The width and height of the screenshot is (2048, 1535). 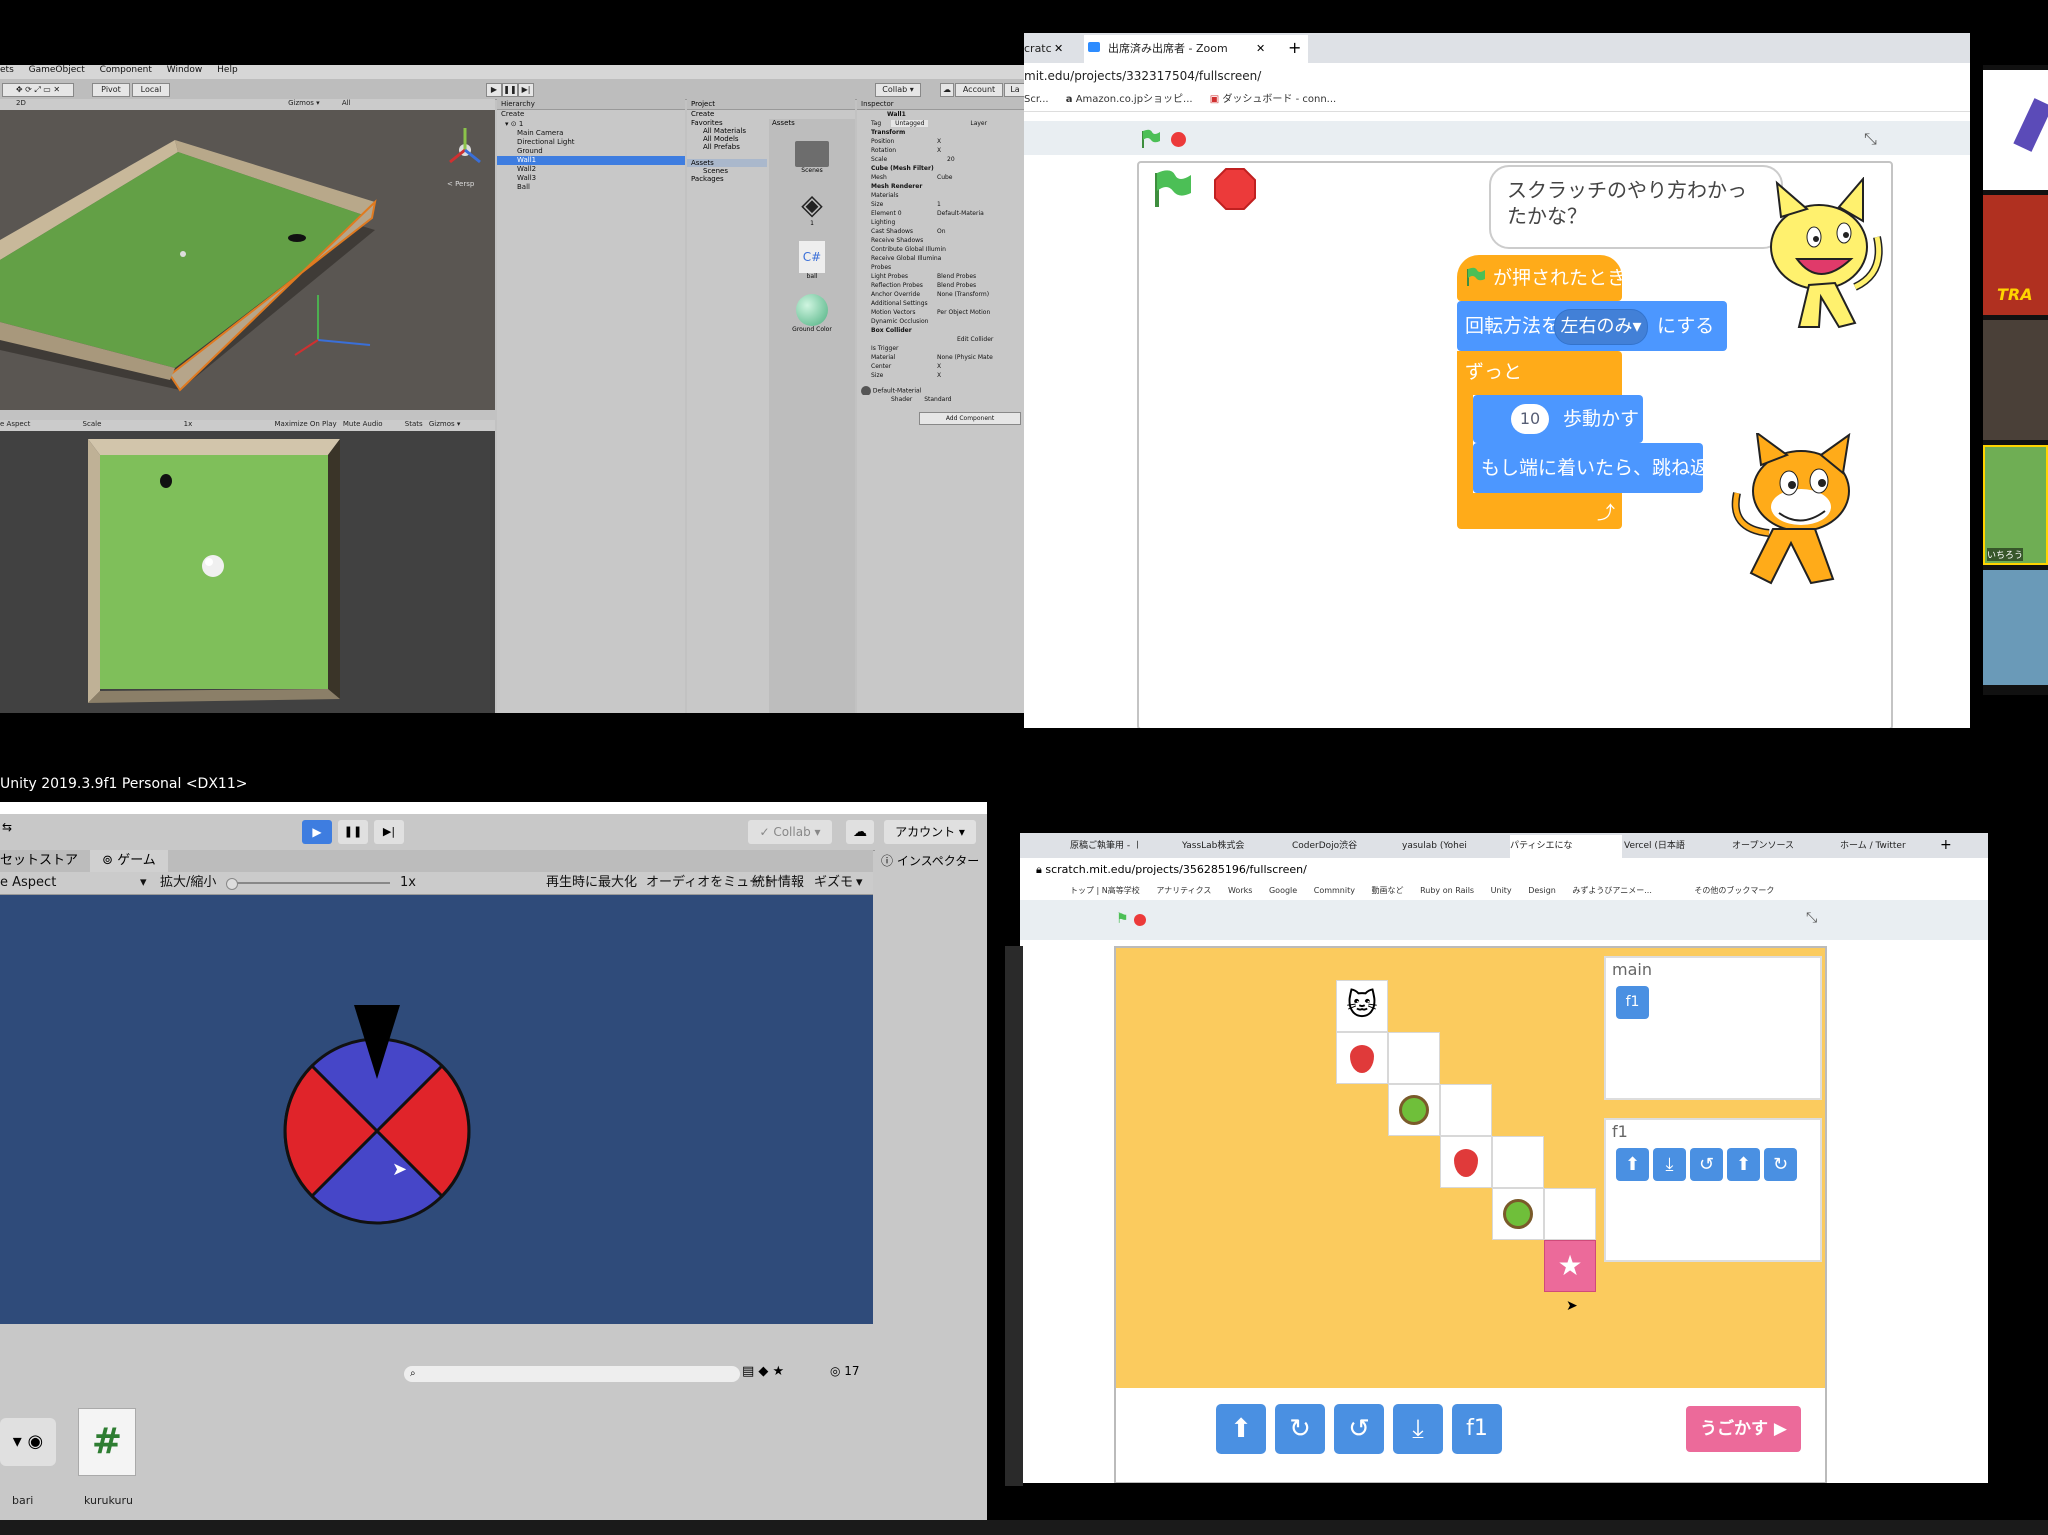 What do you see at coordinates (1566, 846) in the screenshot?
I see `browser-tab-active: パティシエにな` at bounding box center [1566, 846].